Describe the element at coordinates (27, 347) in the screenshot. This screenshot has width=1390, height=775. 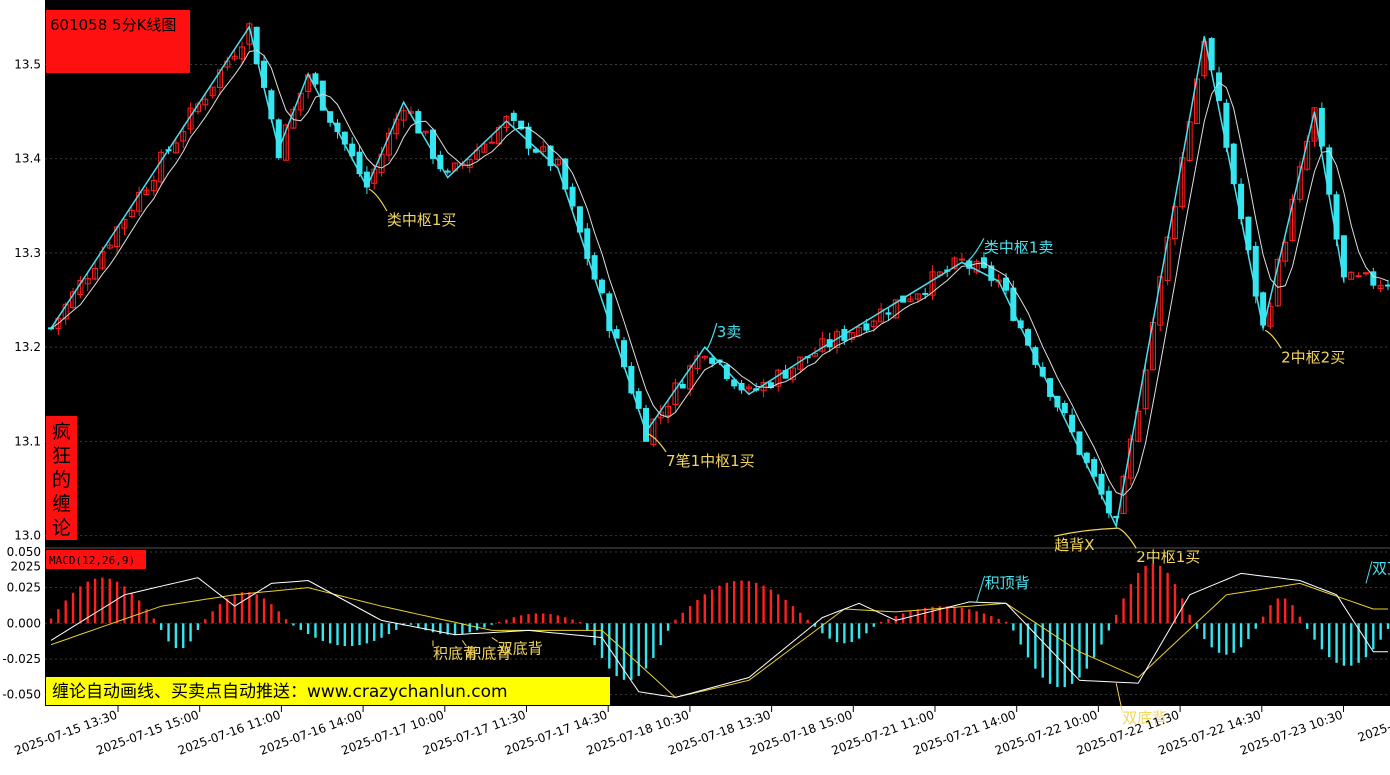
I see `price-tick-label: 13.2` at that location.